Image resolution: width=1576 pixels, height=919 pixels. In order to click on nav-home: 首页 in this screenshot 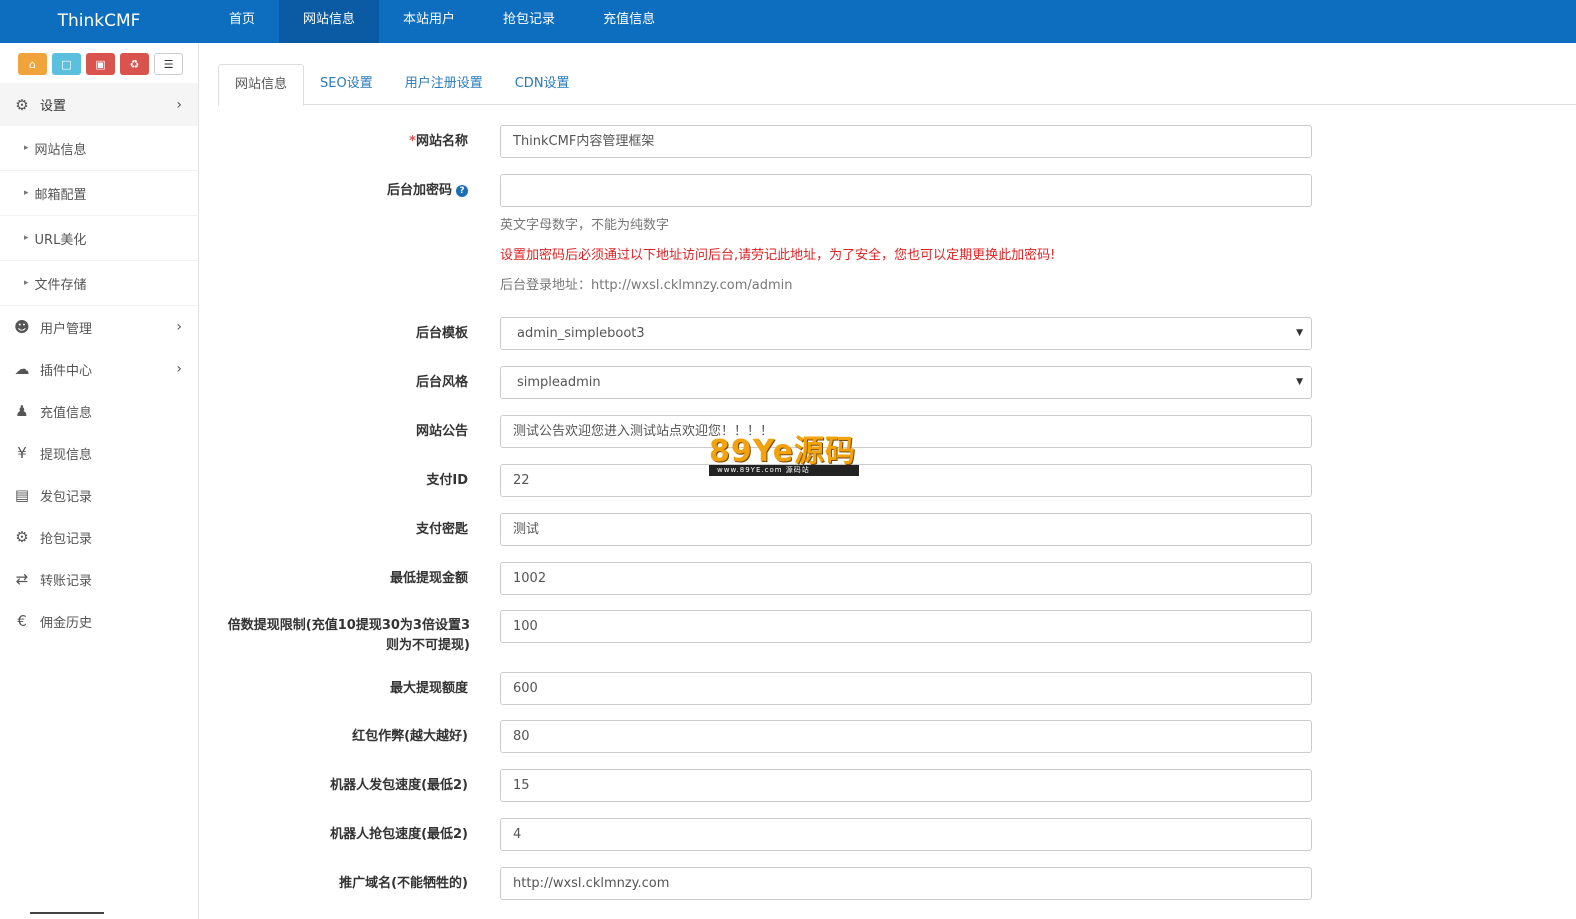, I will do `click(242, 21)`.